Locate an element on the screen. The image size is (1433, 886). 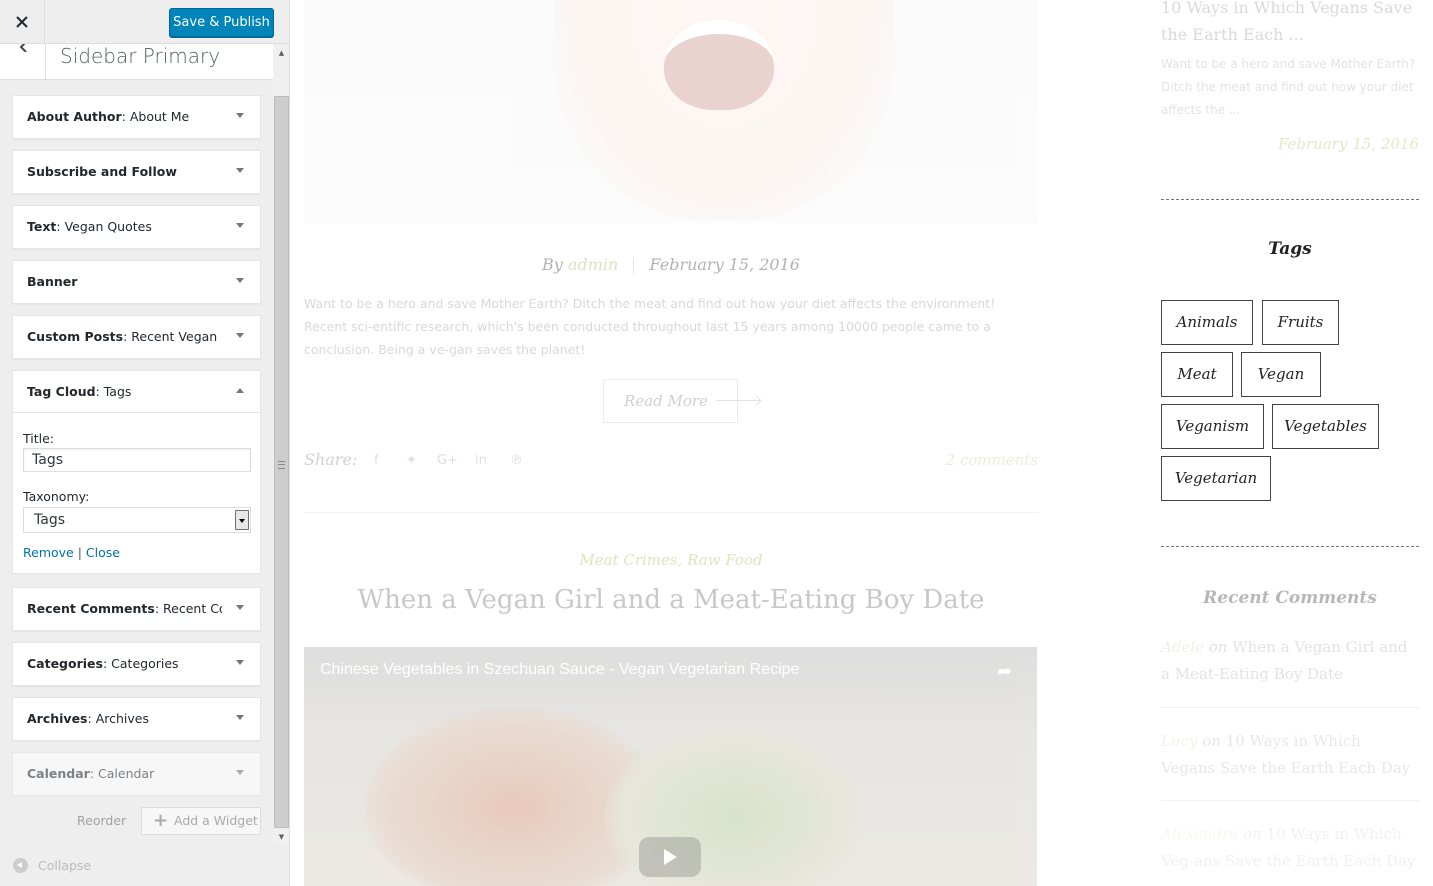
close-widget-link: Close is located at coordinates (103, 552).